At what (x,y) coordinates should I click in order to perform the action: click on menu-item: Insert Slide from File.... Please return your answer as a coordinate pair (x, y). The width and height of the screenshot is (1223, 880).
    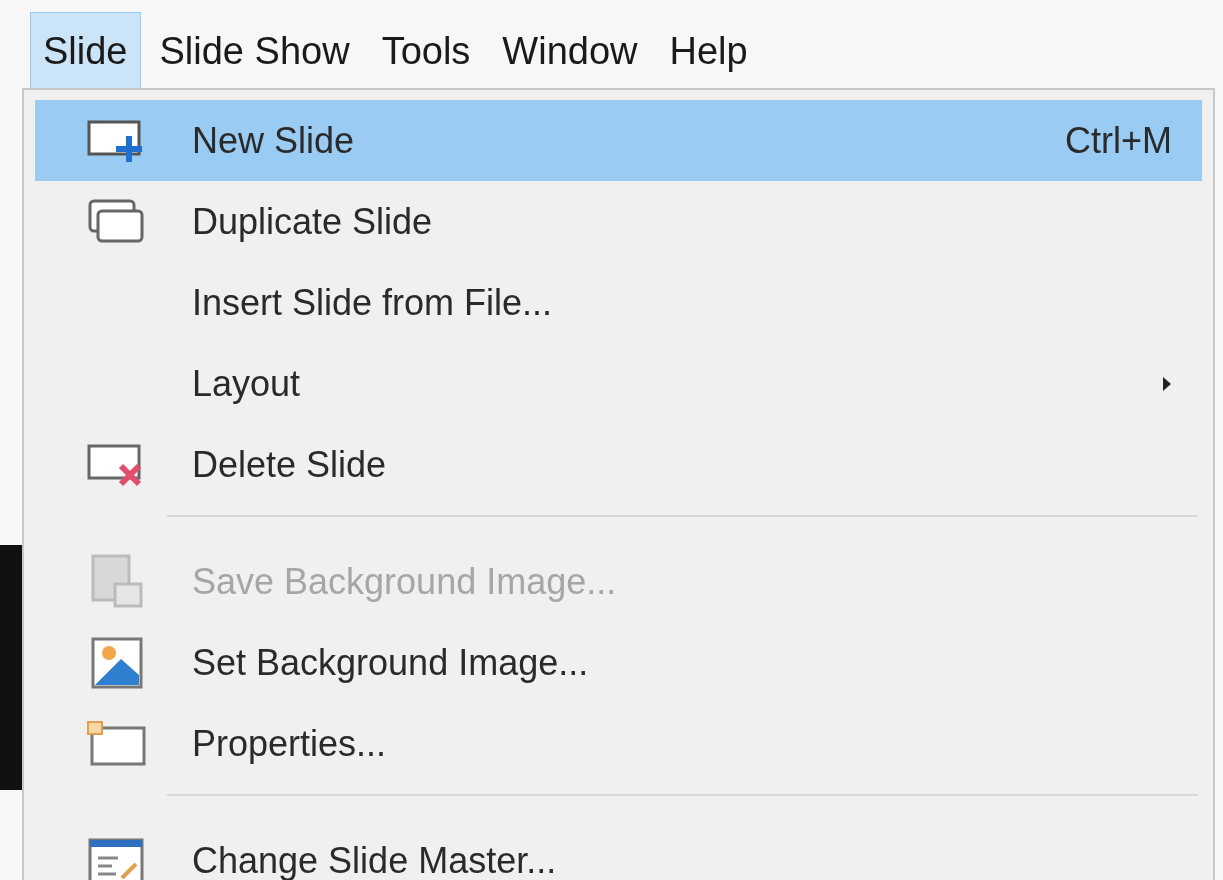
    Looking at the image, I should click on (618, 302).